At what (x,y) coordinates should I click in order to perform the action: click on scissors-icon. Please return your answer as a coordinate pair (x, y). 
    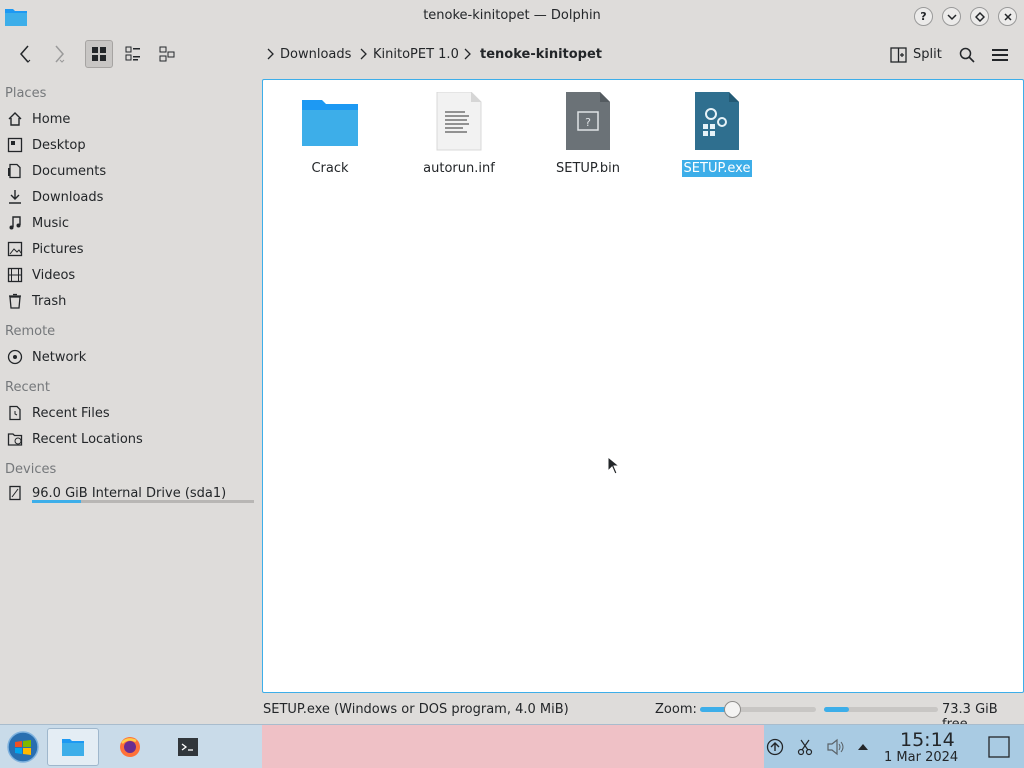
    Looking at the image, I should click on (805, 747).